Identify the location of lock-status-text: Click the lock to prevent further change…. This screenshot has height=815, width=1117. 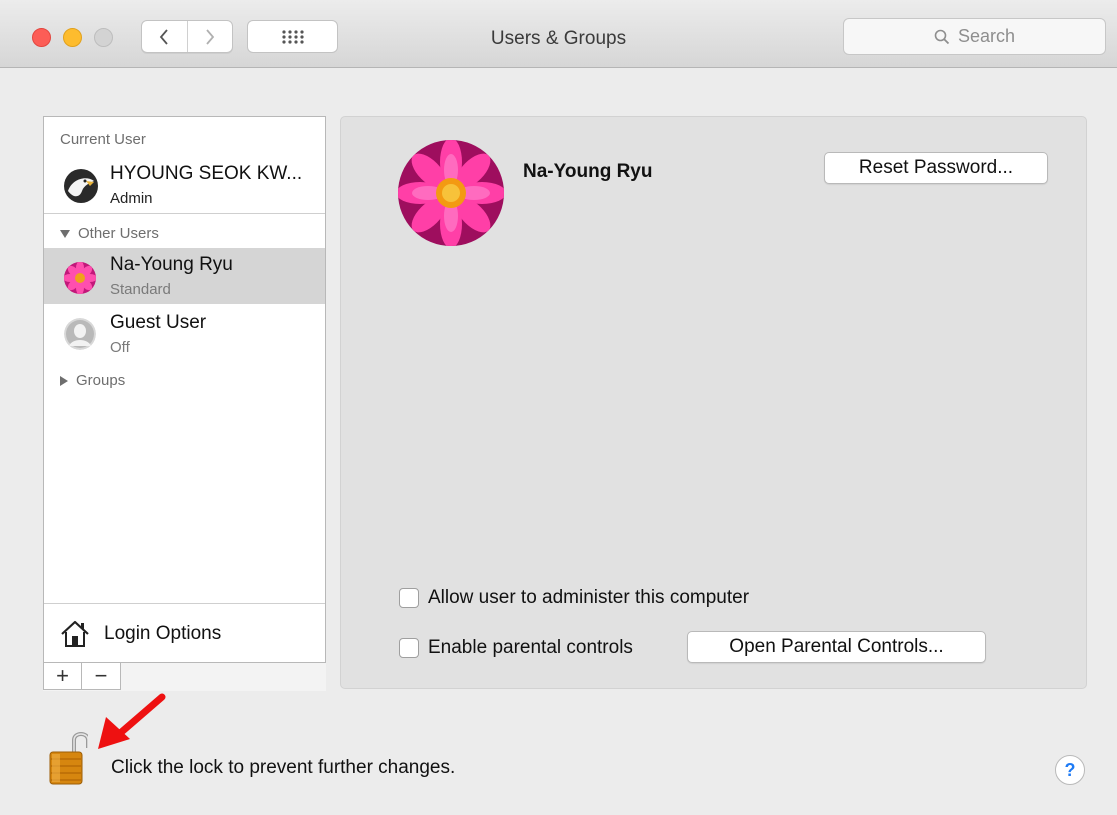
(283, 767).